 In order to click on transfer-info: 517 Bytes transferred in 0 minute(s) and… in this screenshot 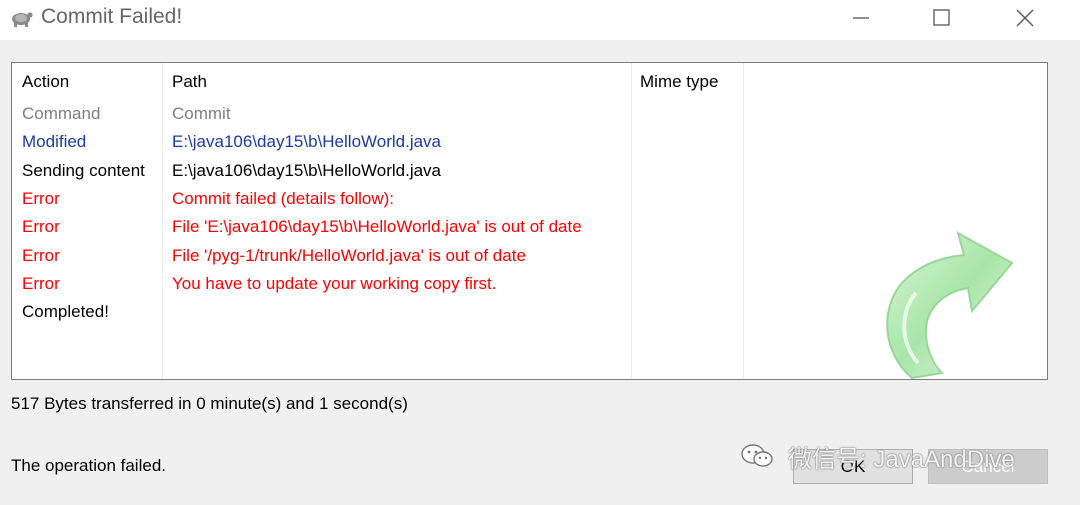, I will do `click(209, 403)`.